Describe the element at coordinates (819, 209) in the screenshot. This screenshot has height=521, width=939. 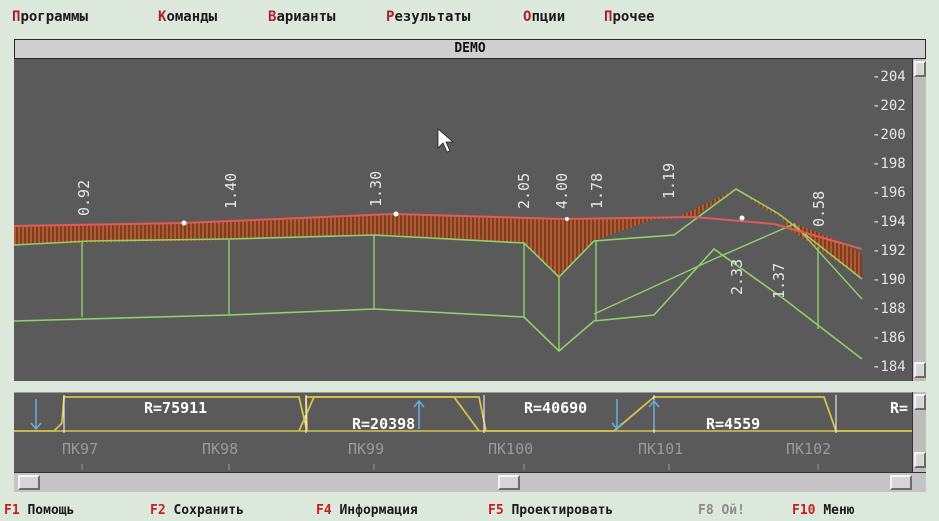
I see `depth-label: 0.58` at that location.